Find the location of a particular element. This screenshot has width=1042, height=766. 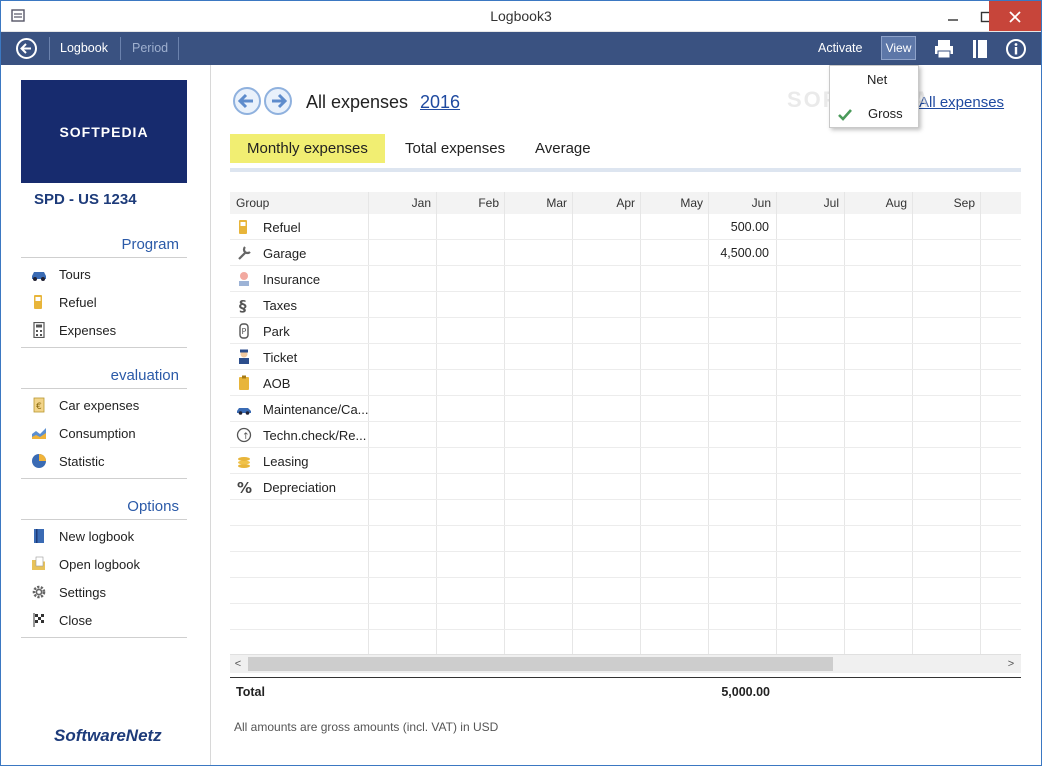

sidebar-item-new-logbook: New logbook is located at coordinates (82, 536).